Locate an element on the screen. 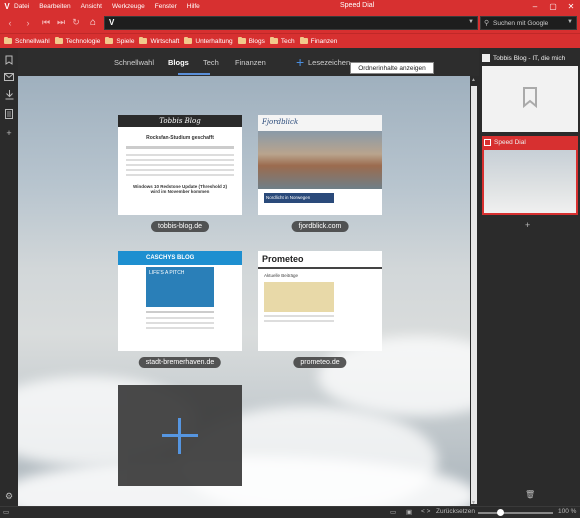 This screenshot has height=518, width=580. add-speed-dial-button is located at coordinates (180, 435).